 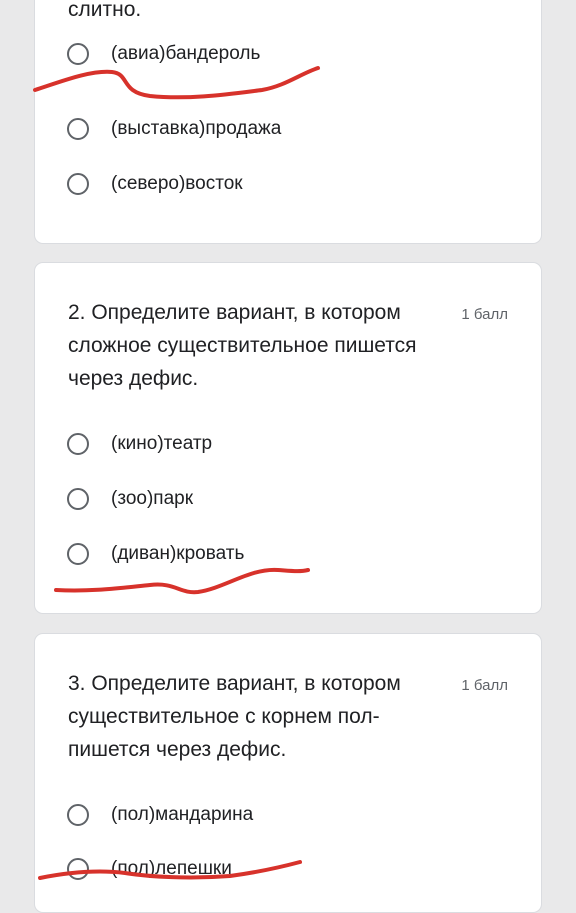 I want to click on option-kinoteatr: (кино)театр, so click(x=139, y=444).